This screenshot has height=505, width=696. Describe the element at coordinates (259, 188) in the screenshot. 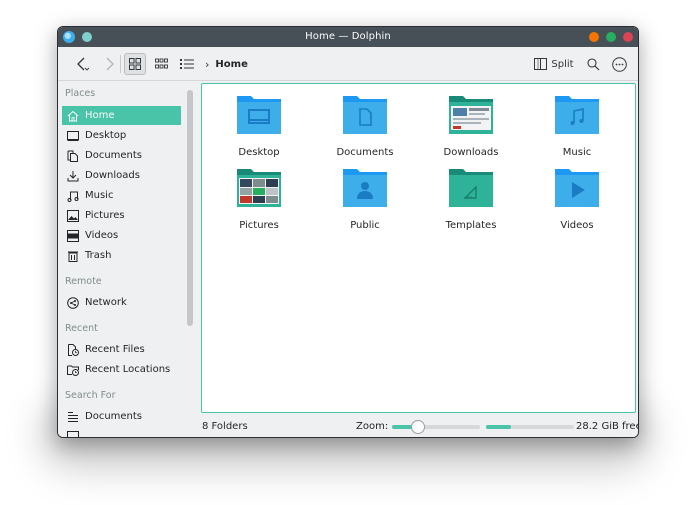

I see `folder-pictures-icon` at that location.